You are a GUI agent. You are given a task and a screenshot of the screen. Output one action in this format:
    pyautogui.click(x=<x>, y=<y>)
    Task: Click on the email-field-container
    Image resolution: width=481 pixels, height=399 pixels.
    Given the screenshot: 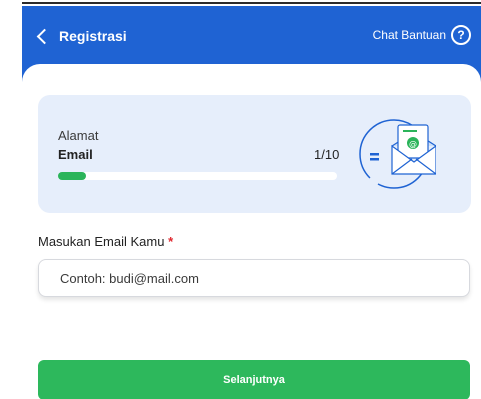 What is the action you would take?
    pyautogui.click(x=254, y=278)
    